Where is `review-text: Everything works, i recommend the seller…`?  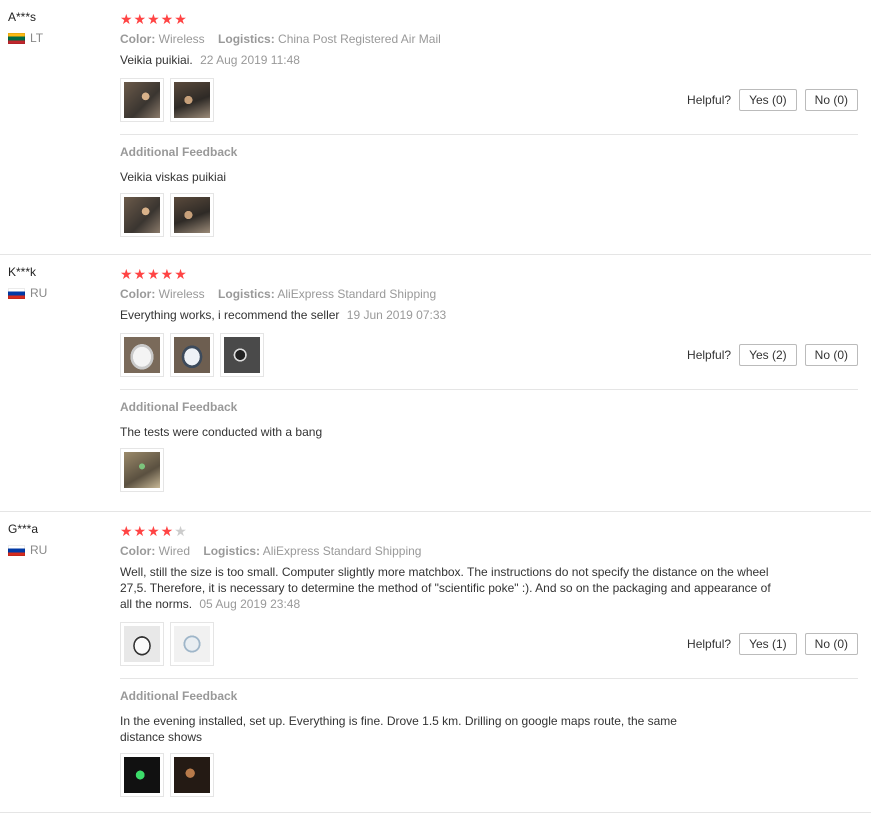 review-text: Everything works, i recommend the seller… is located at coordinates (450, 315).